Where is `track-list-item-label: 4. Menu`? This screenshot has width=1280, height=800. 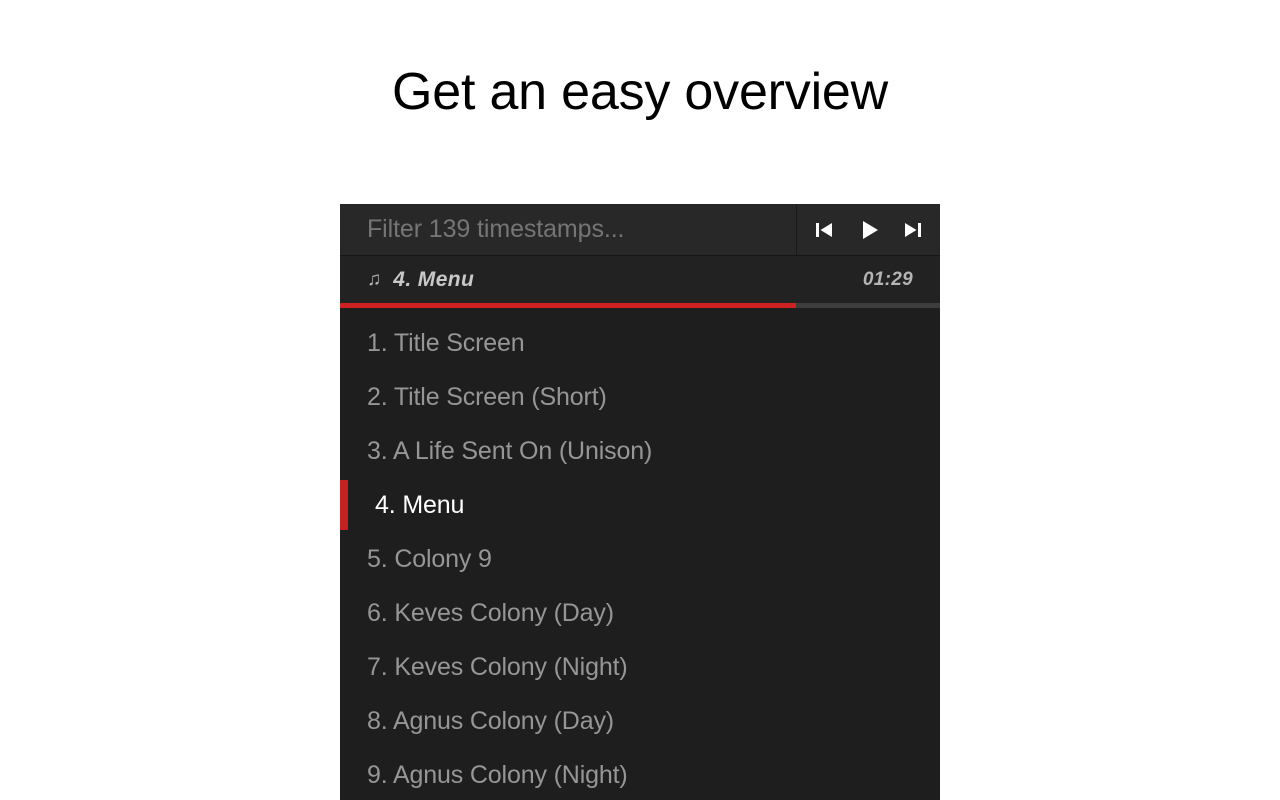
track-list-item-label: 4. Menu is located at coordinates (420, 504).